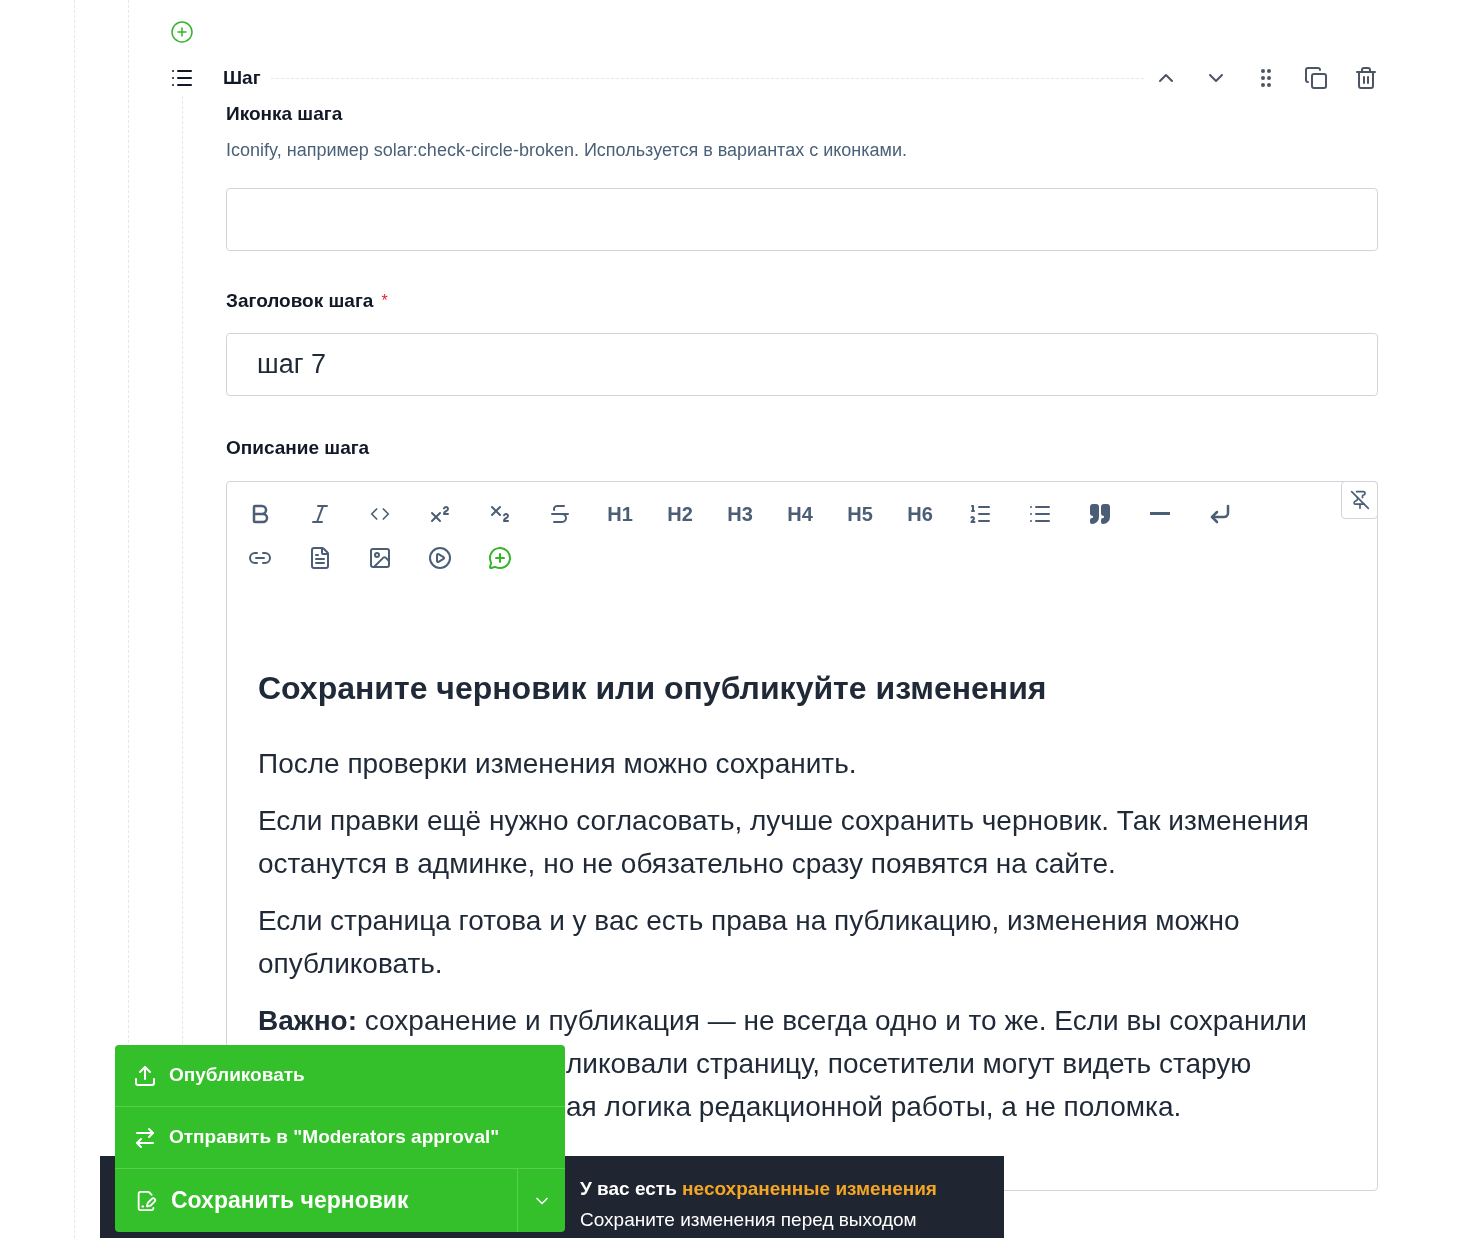  Describe the element at coordinates (740, 513) in the screenshot. I see `heading-button: H3` at that location.